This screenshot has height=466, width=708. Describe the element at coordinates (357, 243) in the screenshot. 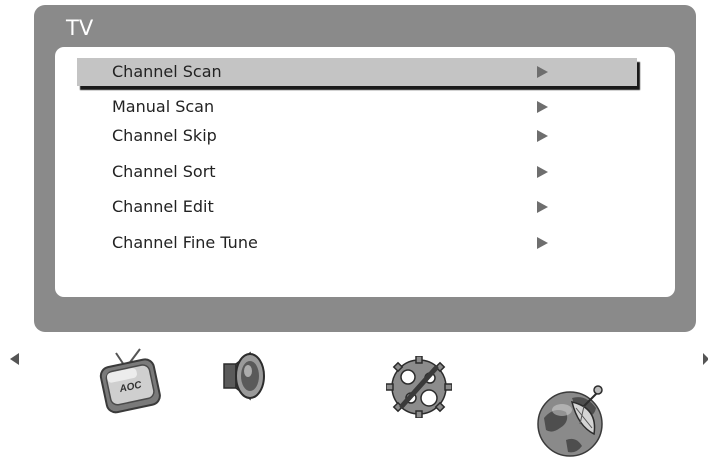

I see `menu-item-channel-fine-tune: Channel Fine Tune` at that location.